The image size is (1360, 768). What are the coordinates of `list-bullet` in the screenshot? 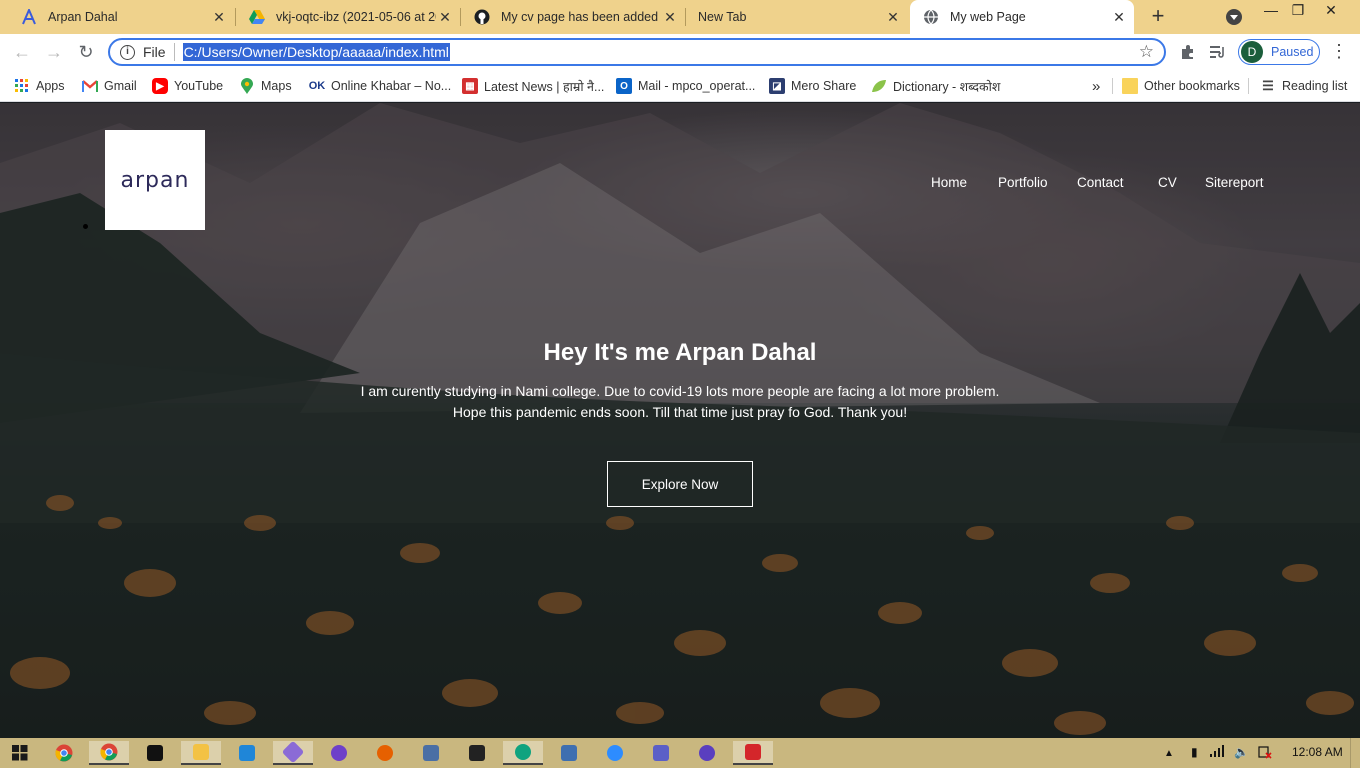 It's located at (85, 226).